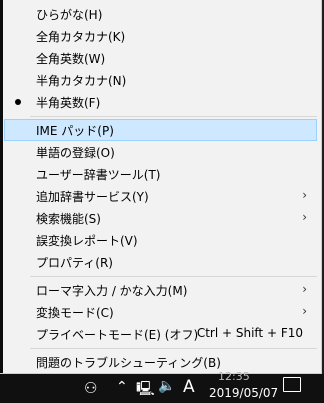  What do you see at coordinates (160, 130) in the screenshot?
I see `menu-item-ime-pad: IME パッド(P)` at bounding box center [160, 130].